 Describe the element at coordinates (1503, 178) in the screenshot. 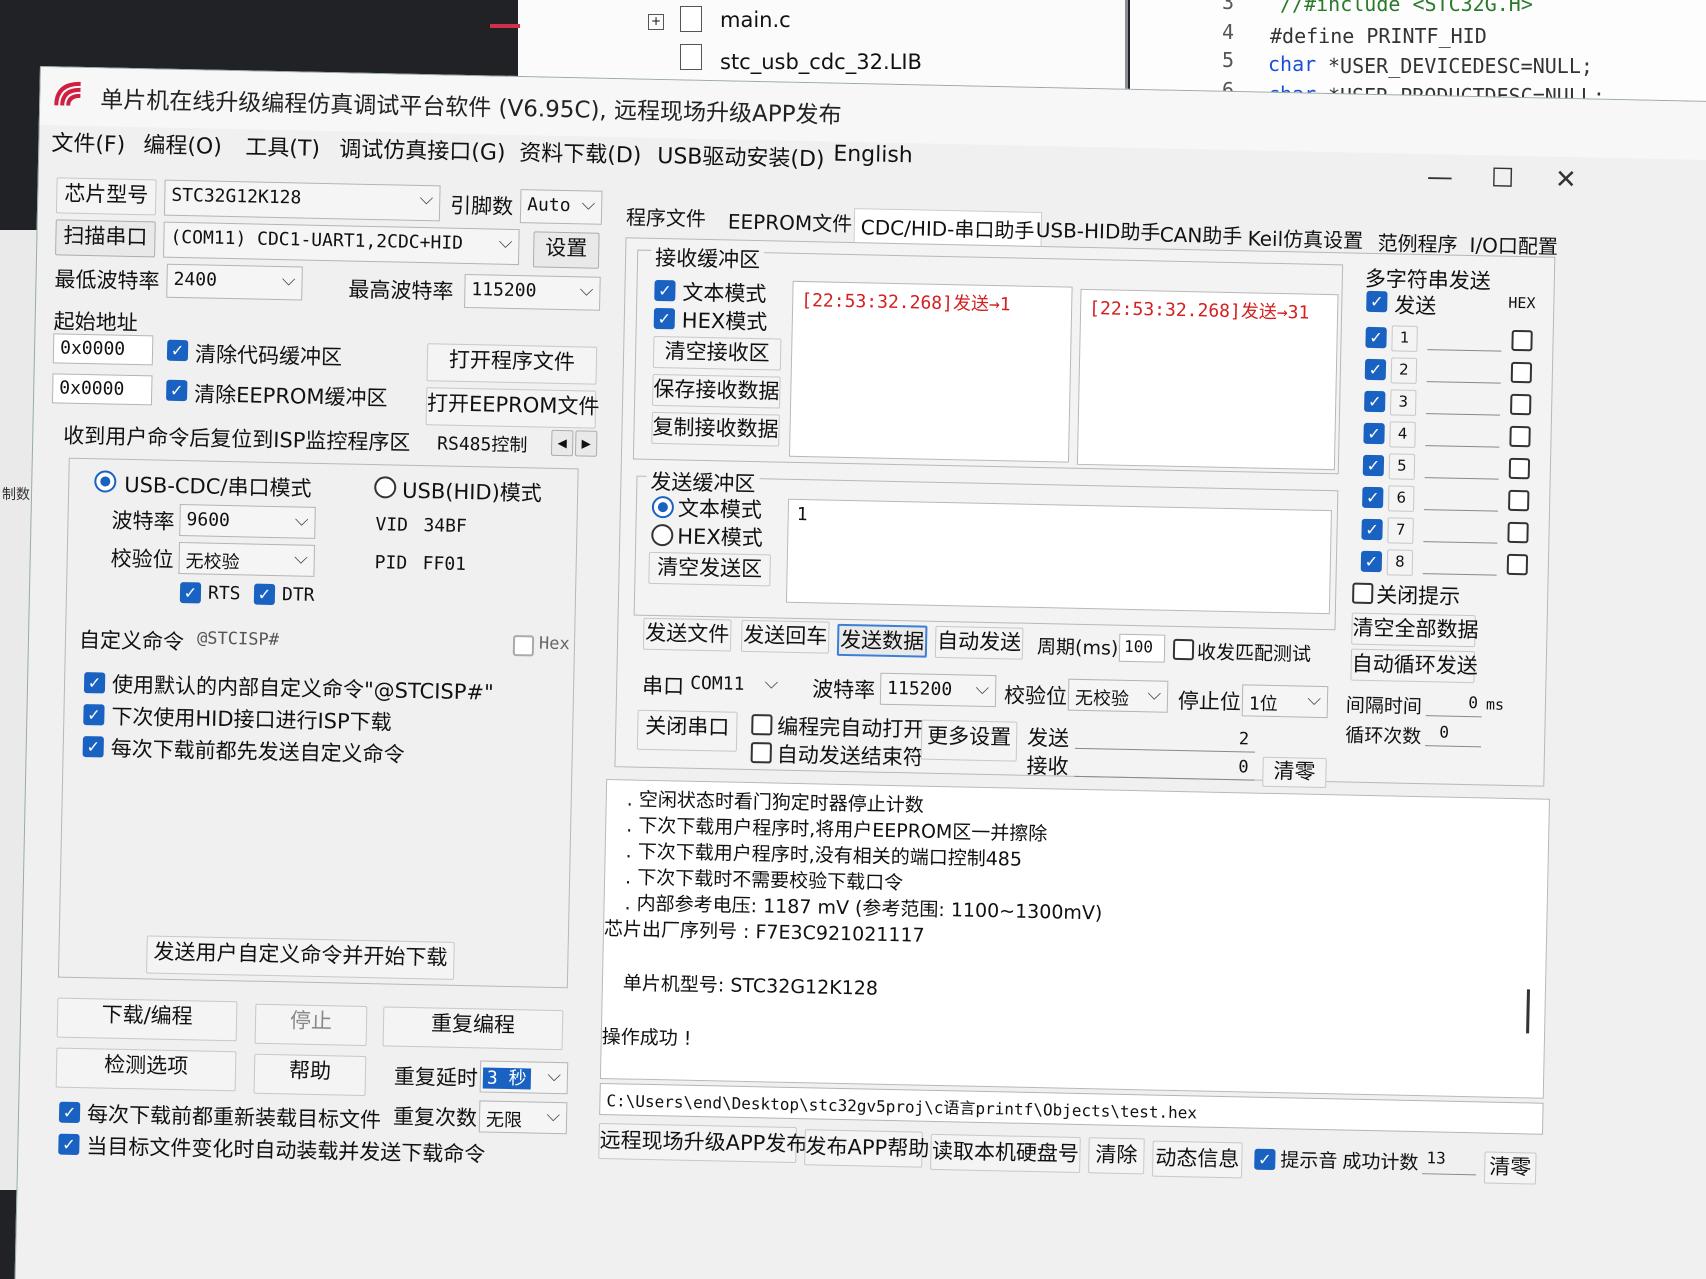

I see `maximize-button: ☐` at that location.